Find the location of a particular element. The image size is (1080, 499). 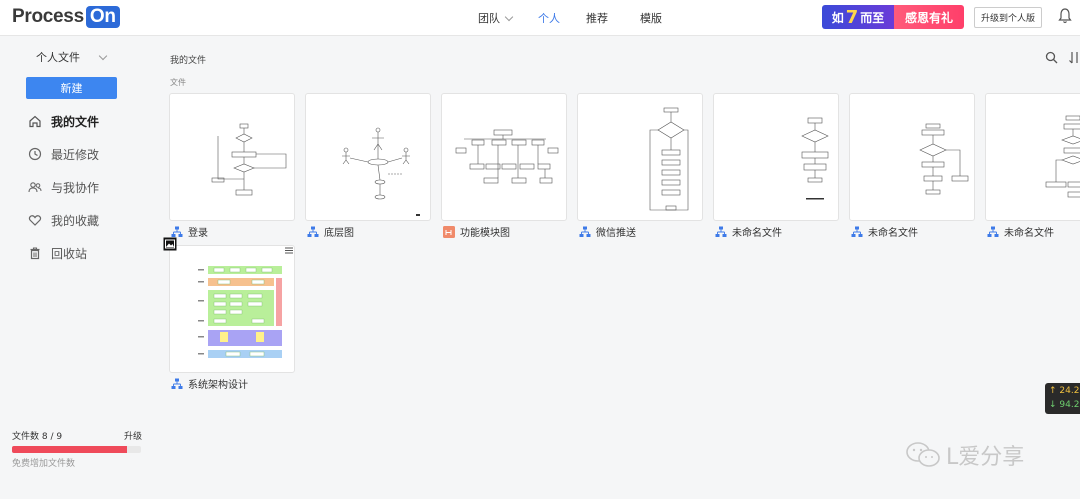

promo-suffix: 而至 is located at coordinates (872, 17).